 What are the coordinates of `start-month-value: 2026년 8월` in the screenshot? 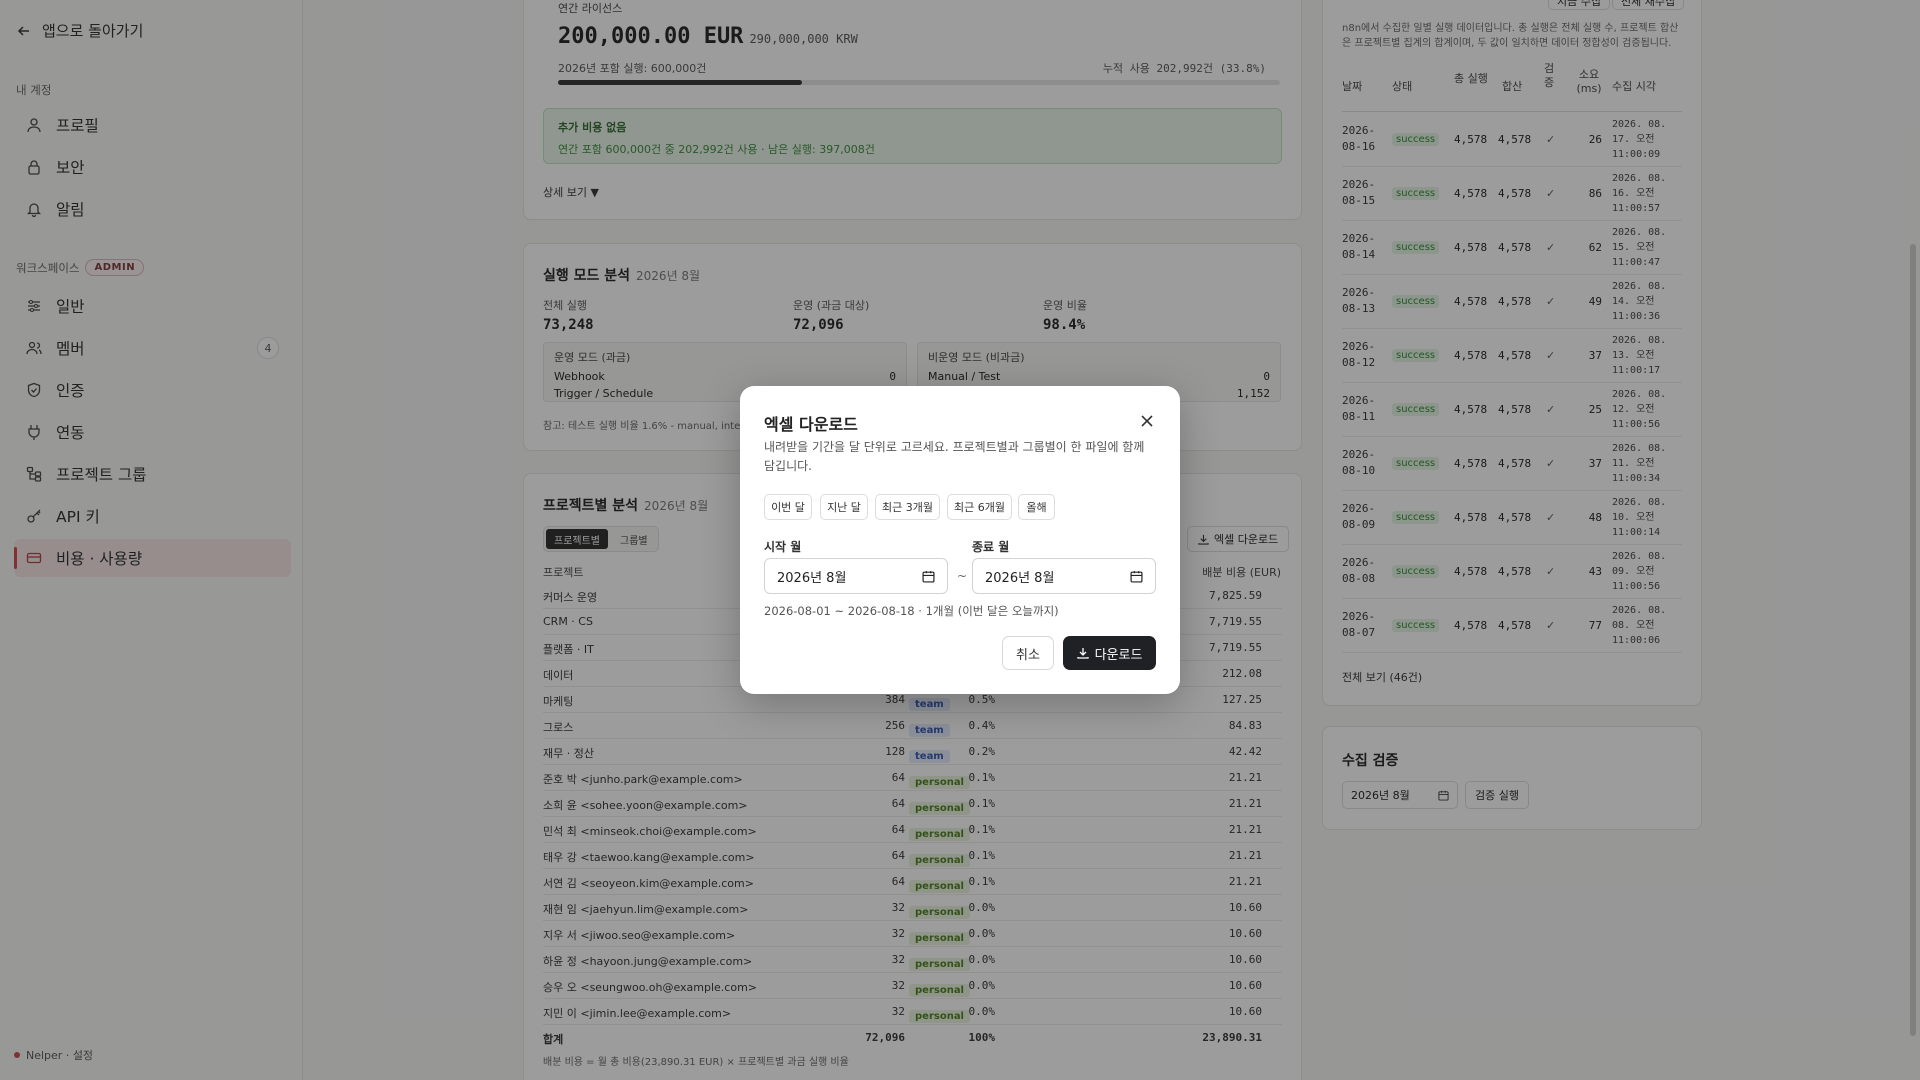 It's located at (812, 578).